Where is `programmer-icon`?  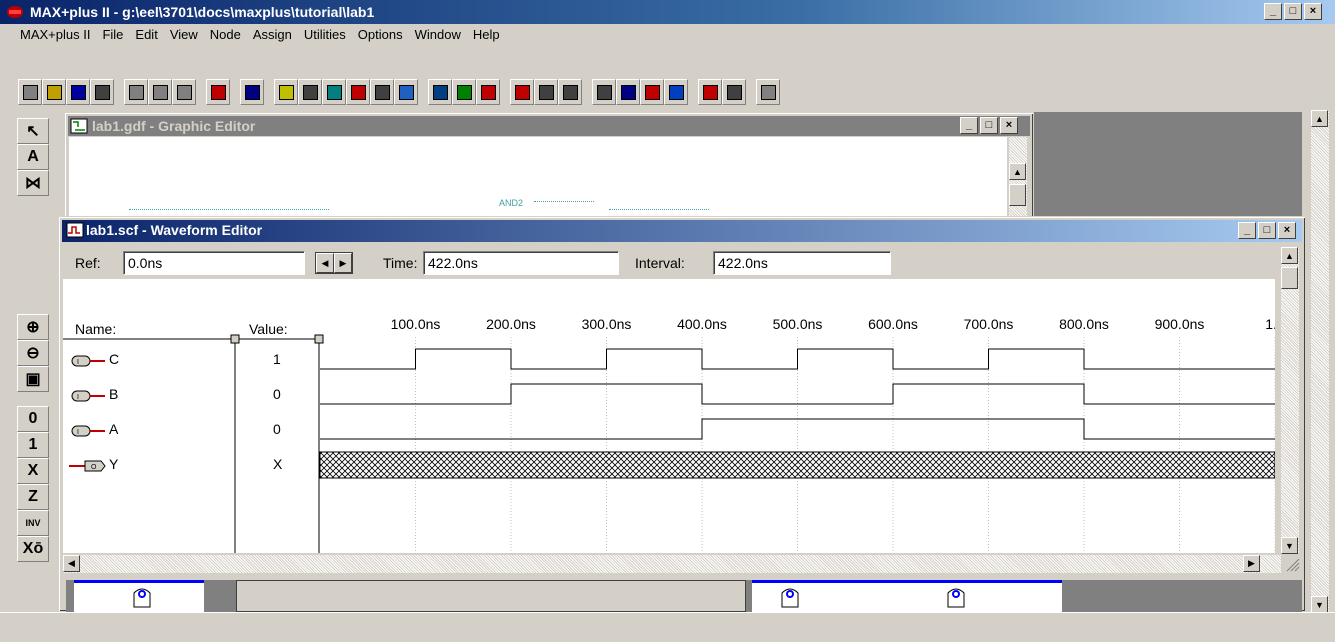
programmer-icon is located at coordinates (570, 92).